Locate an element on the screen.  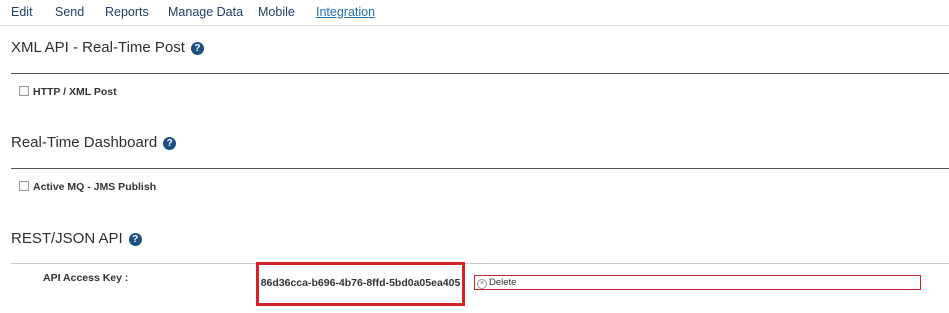
activemq-checkbox-row: Active MQ - JMS Publish is located at coordinates (87, 187).